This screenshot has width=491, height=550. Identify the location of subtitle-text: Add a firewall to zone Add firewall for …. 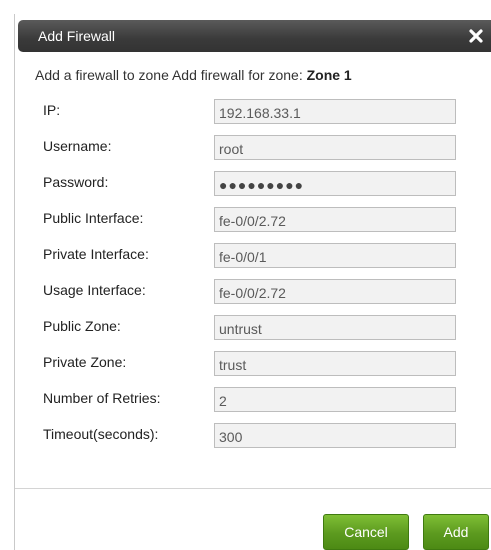
(171, 75).